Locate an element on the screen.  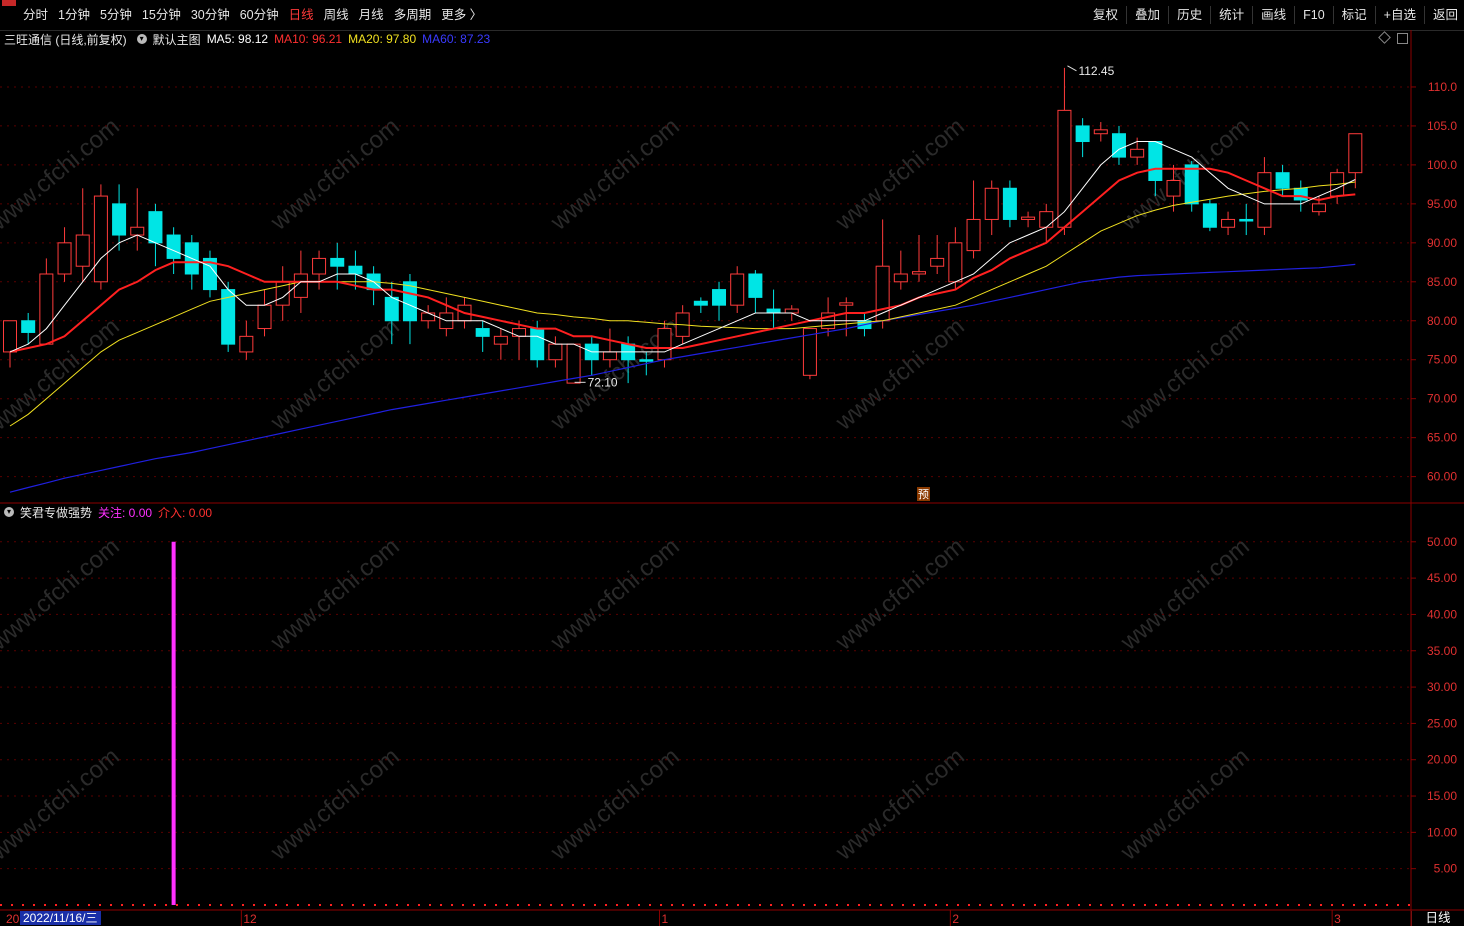
month-tick-label: 1 is located at coordinates (664, 919).